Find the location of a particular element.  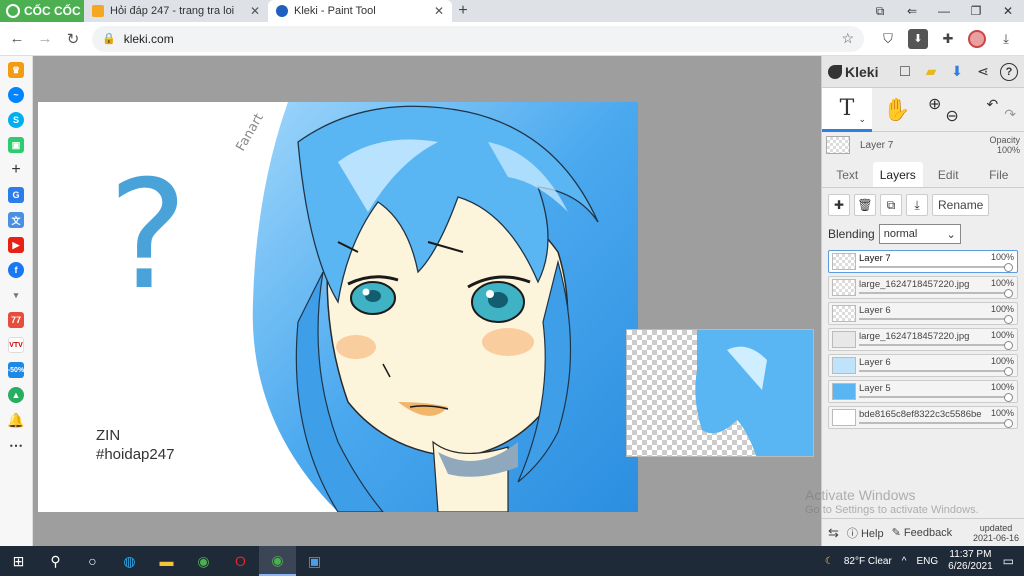

help-icon: ? is located at coordinates (1009, 71).